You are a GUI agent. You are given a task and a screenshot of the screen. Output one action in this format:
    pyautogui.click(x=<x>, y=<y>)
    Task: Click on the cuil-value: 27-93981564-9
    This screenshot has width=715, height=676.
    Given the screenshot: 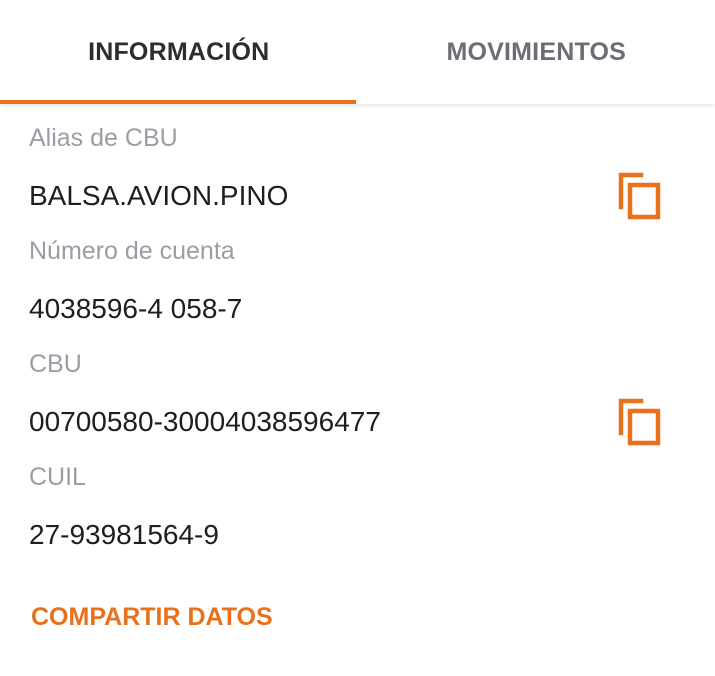 What is the action you would take?
    pyautogui.click(x=124, y=534)
    